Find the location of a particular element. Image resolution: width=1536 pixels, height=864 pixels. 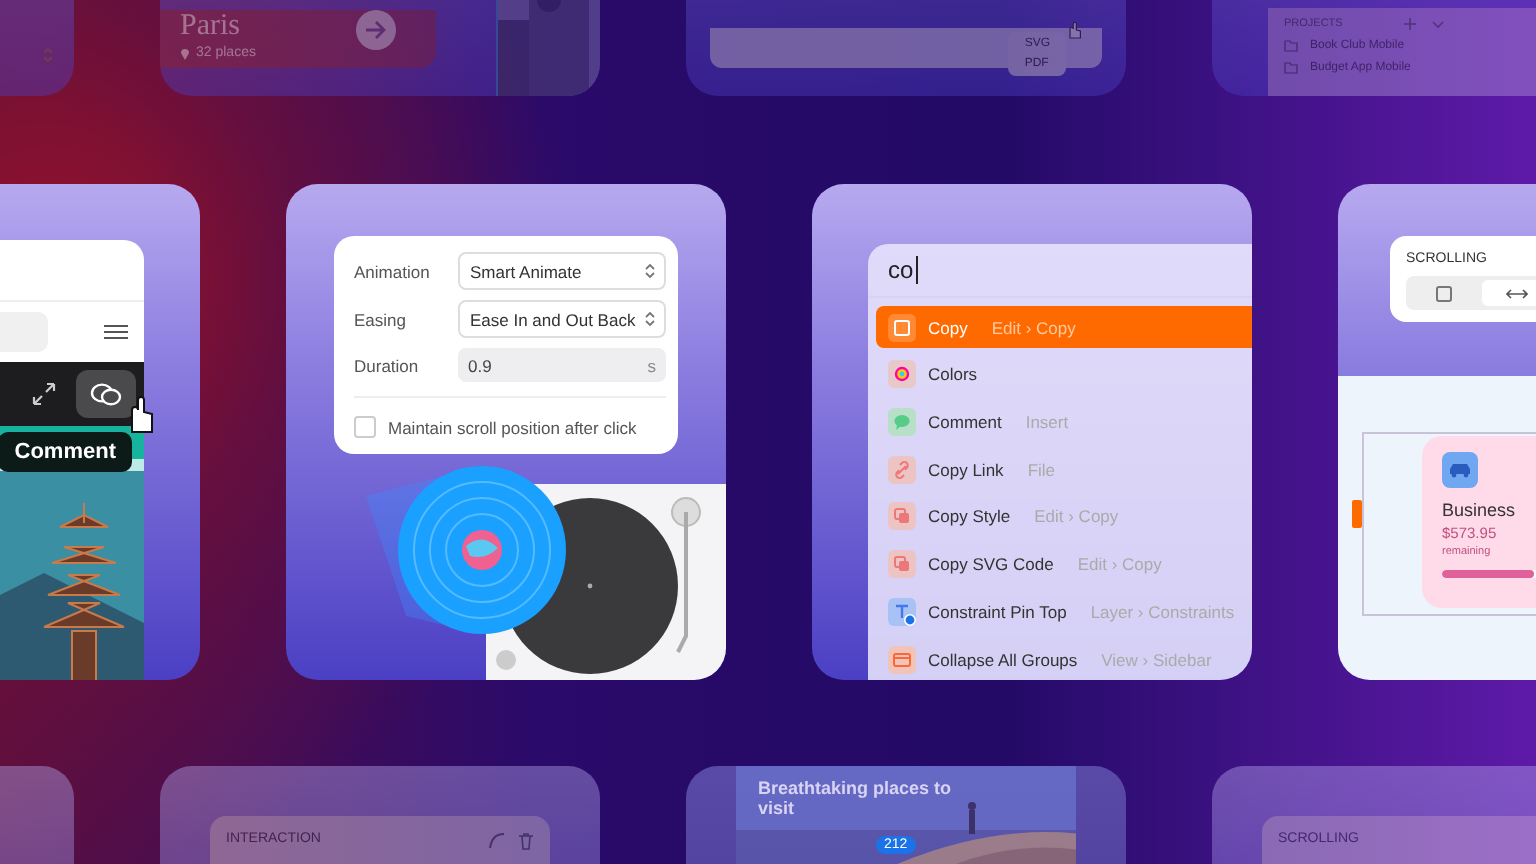

command-item: Collapse All Groups View › Sidebar is located at coordinates (1064, 659).